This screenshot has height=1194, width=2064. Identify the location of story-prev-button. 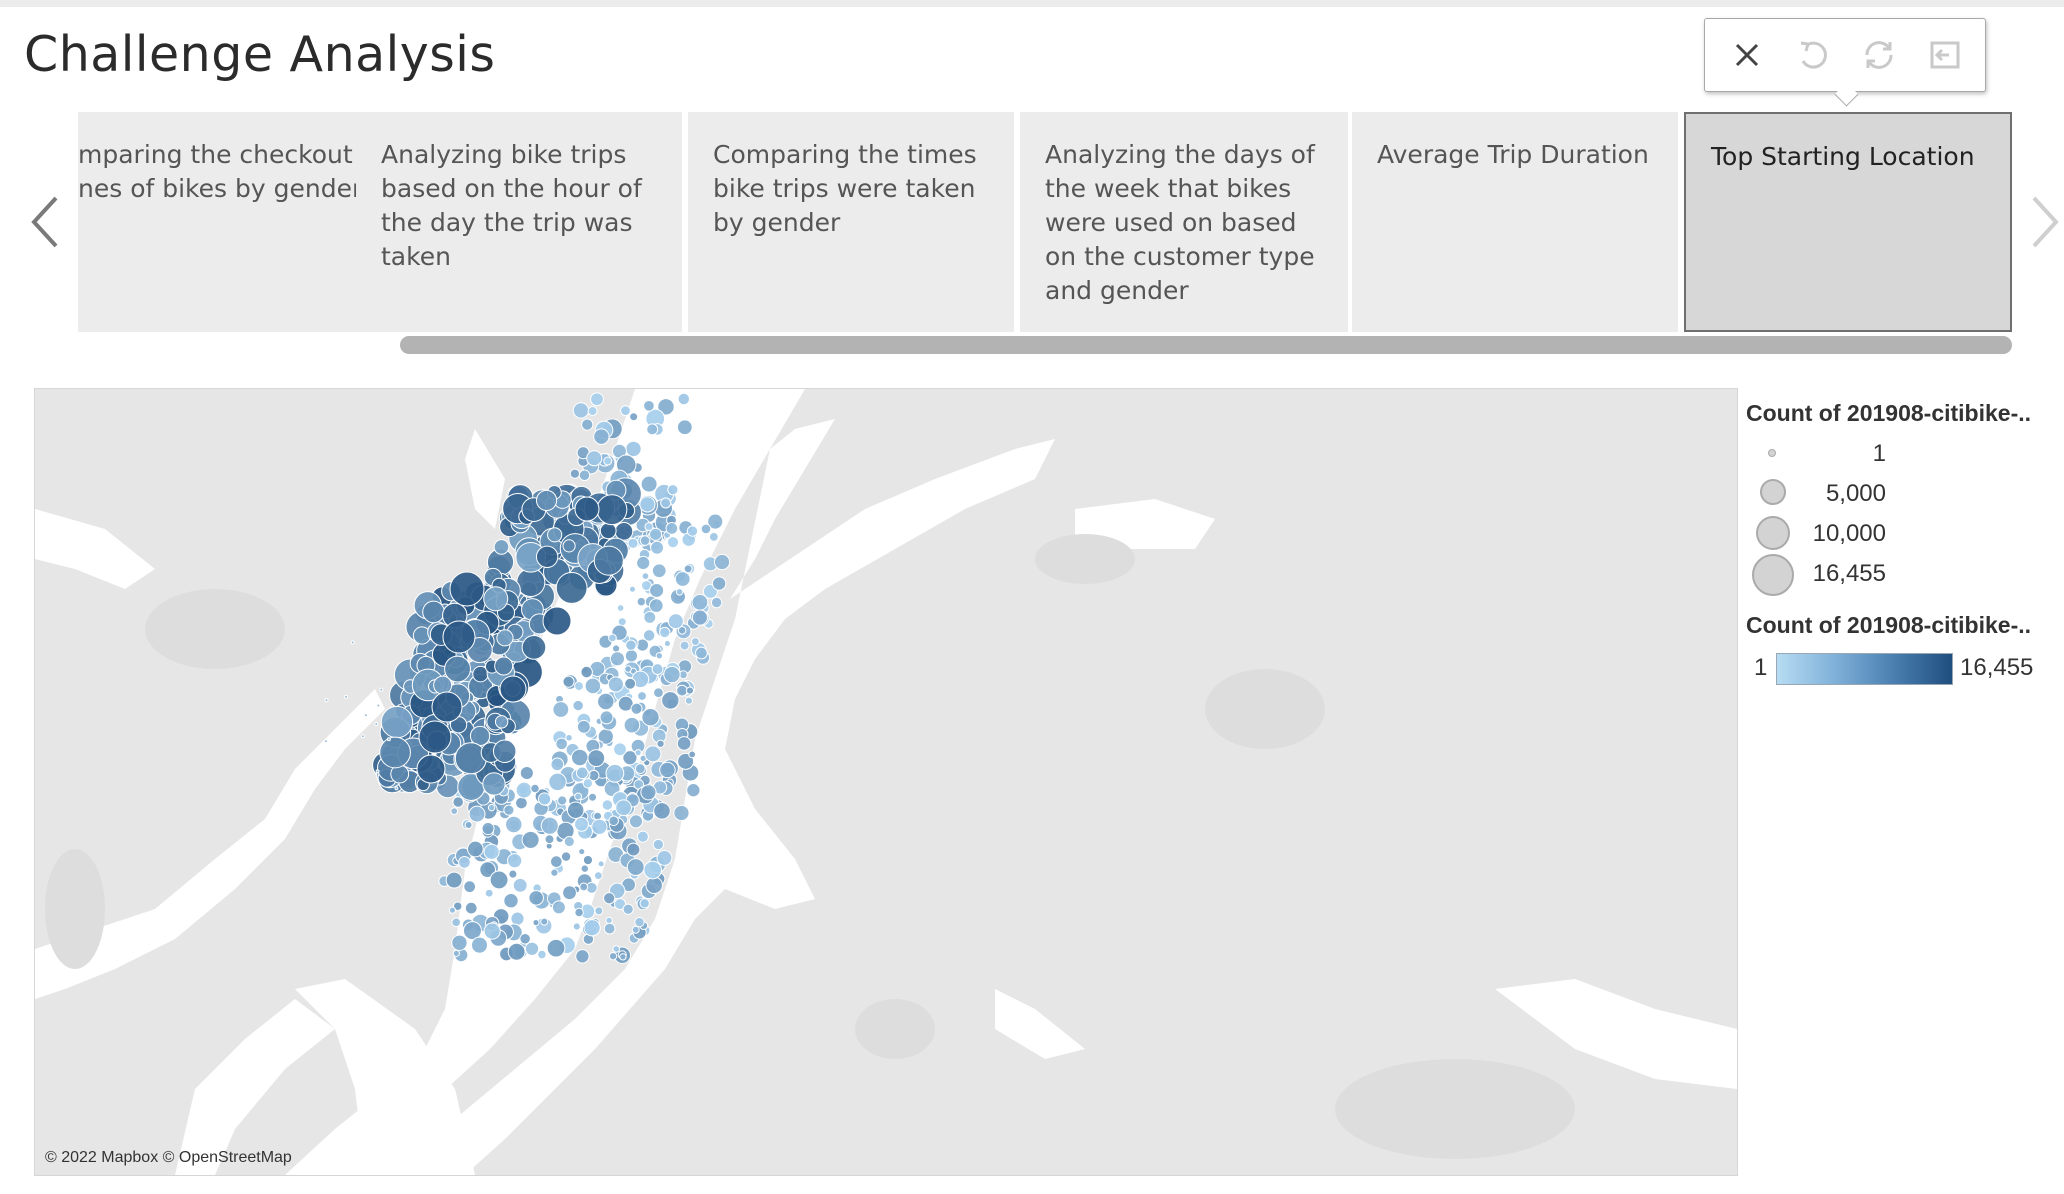
(44, 222).